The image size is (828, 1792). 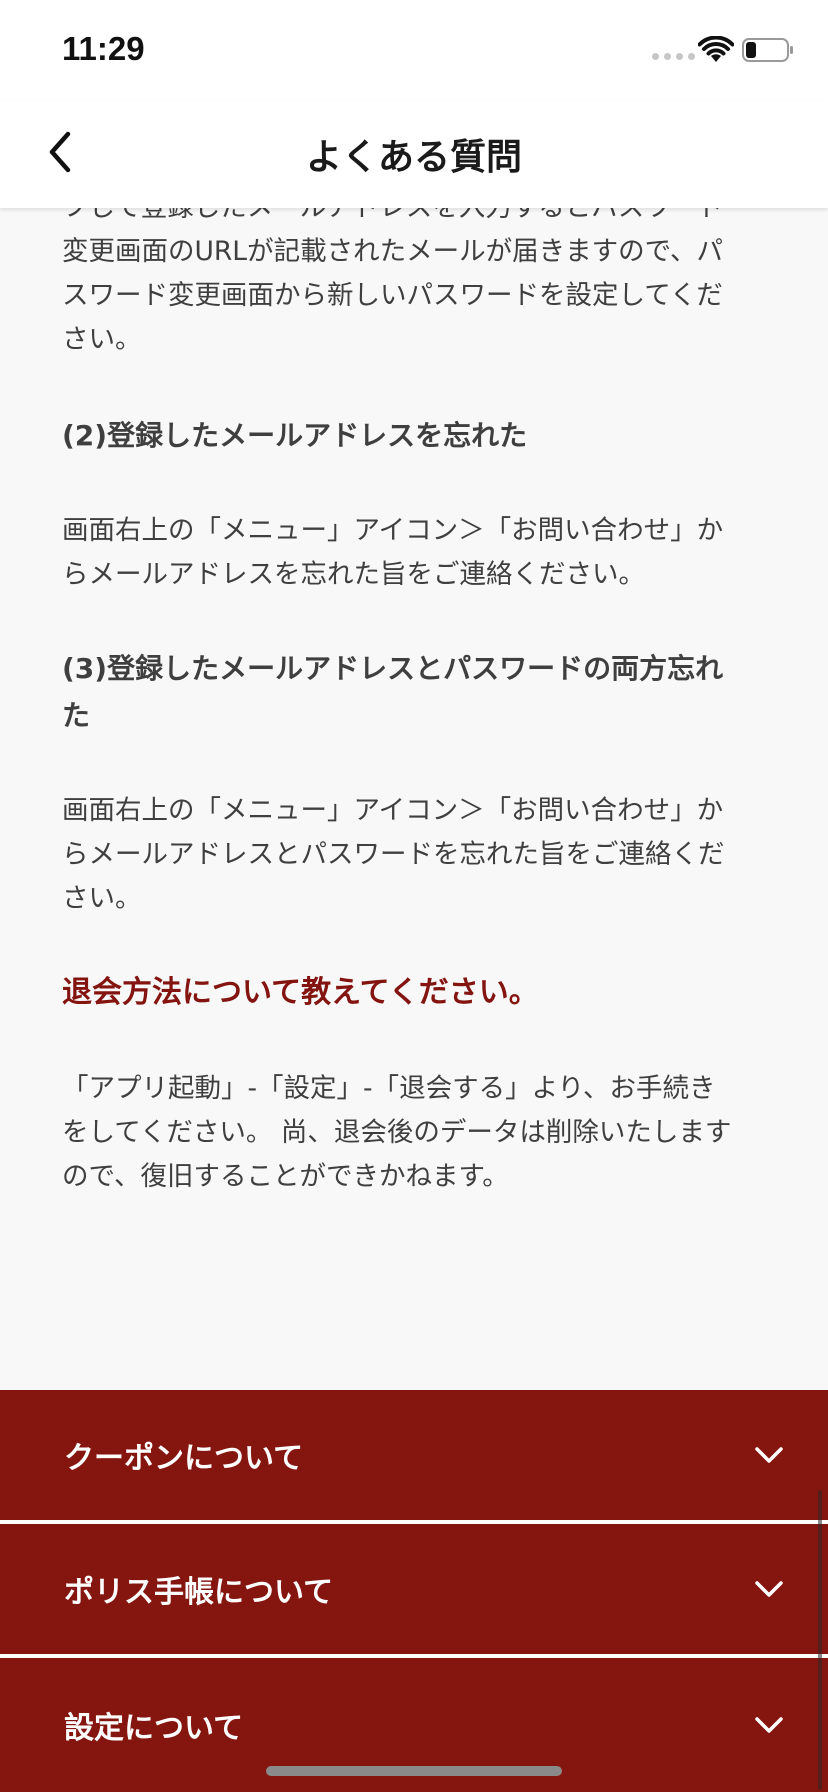 I want to click on text-line: らメールアドレスを忘れた旨をご連絡ください。, so click(x=353, y=574).